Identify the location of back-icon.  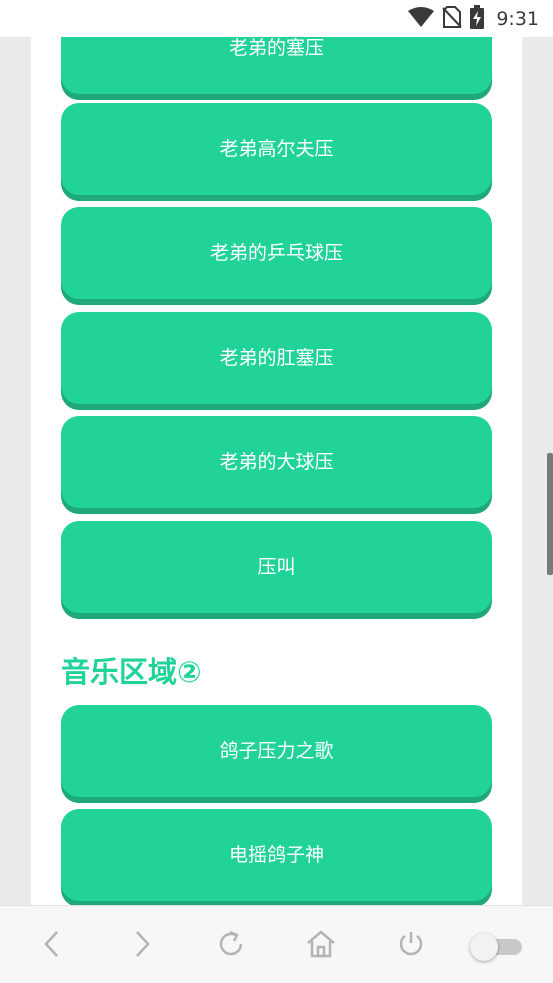
(52, 946).